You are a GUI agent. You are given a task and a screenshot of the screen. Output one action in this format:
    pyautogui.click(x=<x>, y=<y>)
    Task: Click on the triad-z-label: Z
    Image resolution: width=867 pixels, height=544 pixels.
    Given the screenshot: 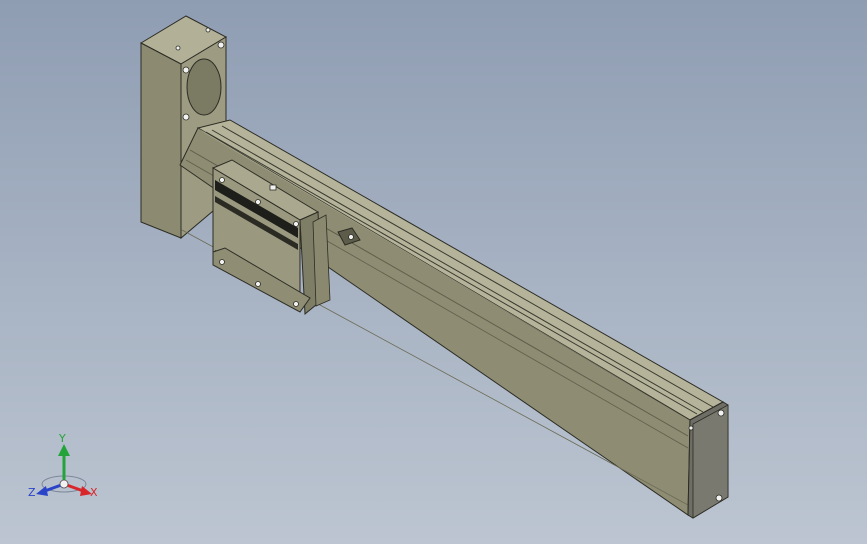 What is the action you would take?
    pyautogui.click(x=32, y=492)
    